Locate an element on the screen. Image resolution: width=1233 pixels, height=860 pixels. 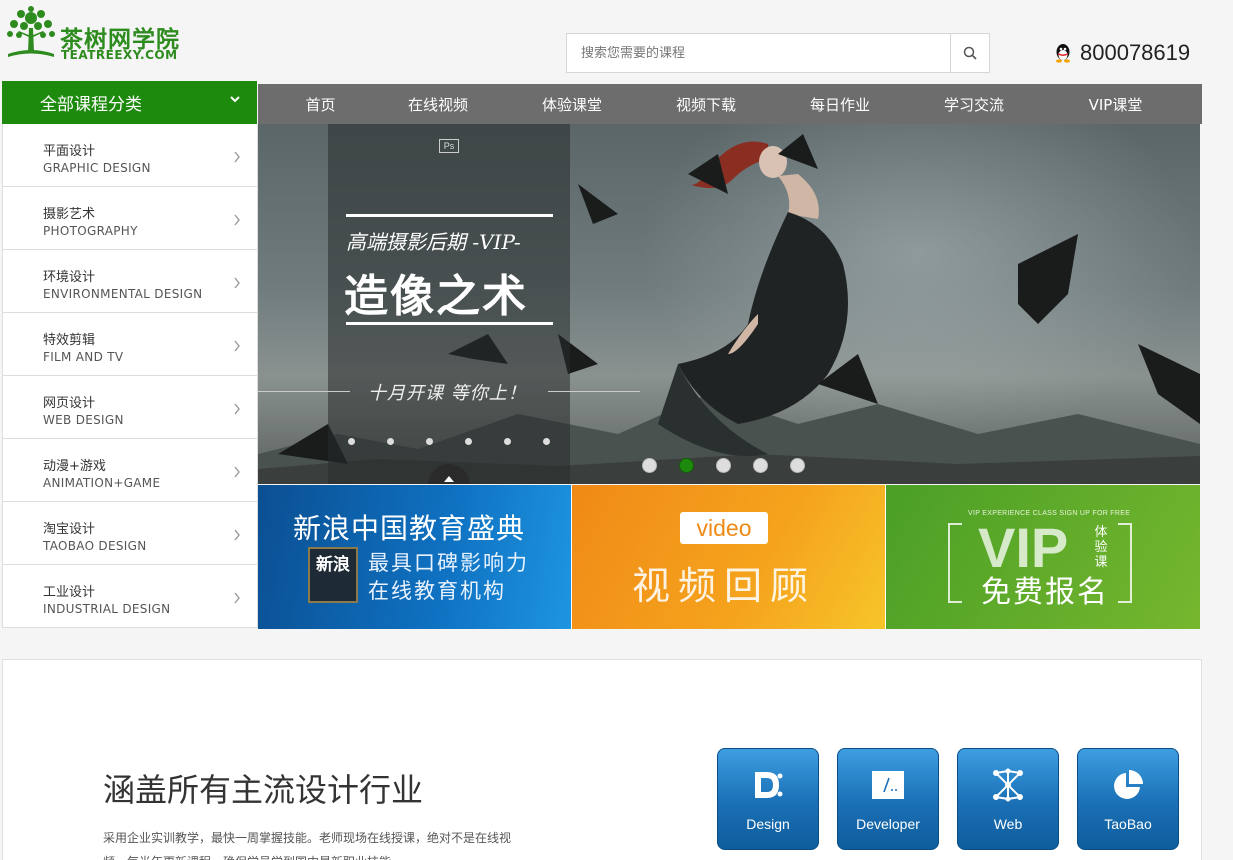
brand-domain: TEATREEXY.COM is located at coordinates (119, 55).